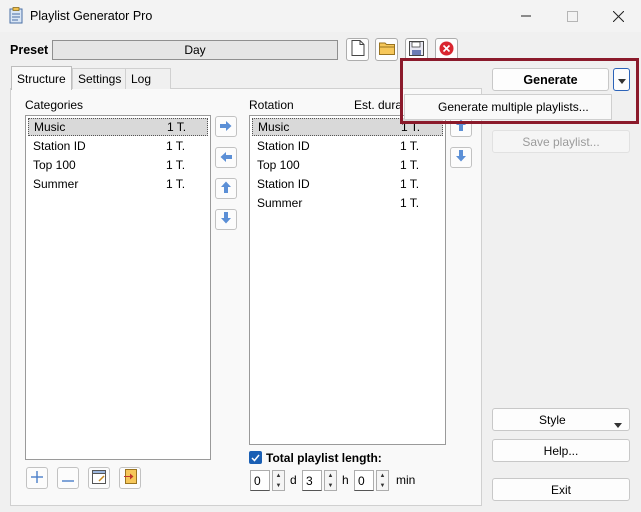  What do you see at coordinates (41, 78) in the screenshot?
I see `tab-structure: Structure` at bounding box center [41, 78].